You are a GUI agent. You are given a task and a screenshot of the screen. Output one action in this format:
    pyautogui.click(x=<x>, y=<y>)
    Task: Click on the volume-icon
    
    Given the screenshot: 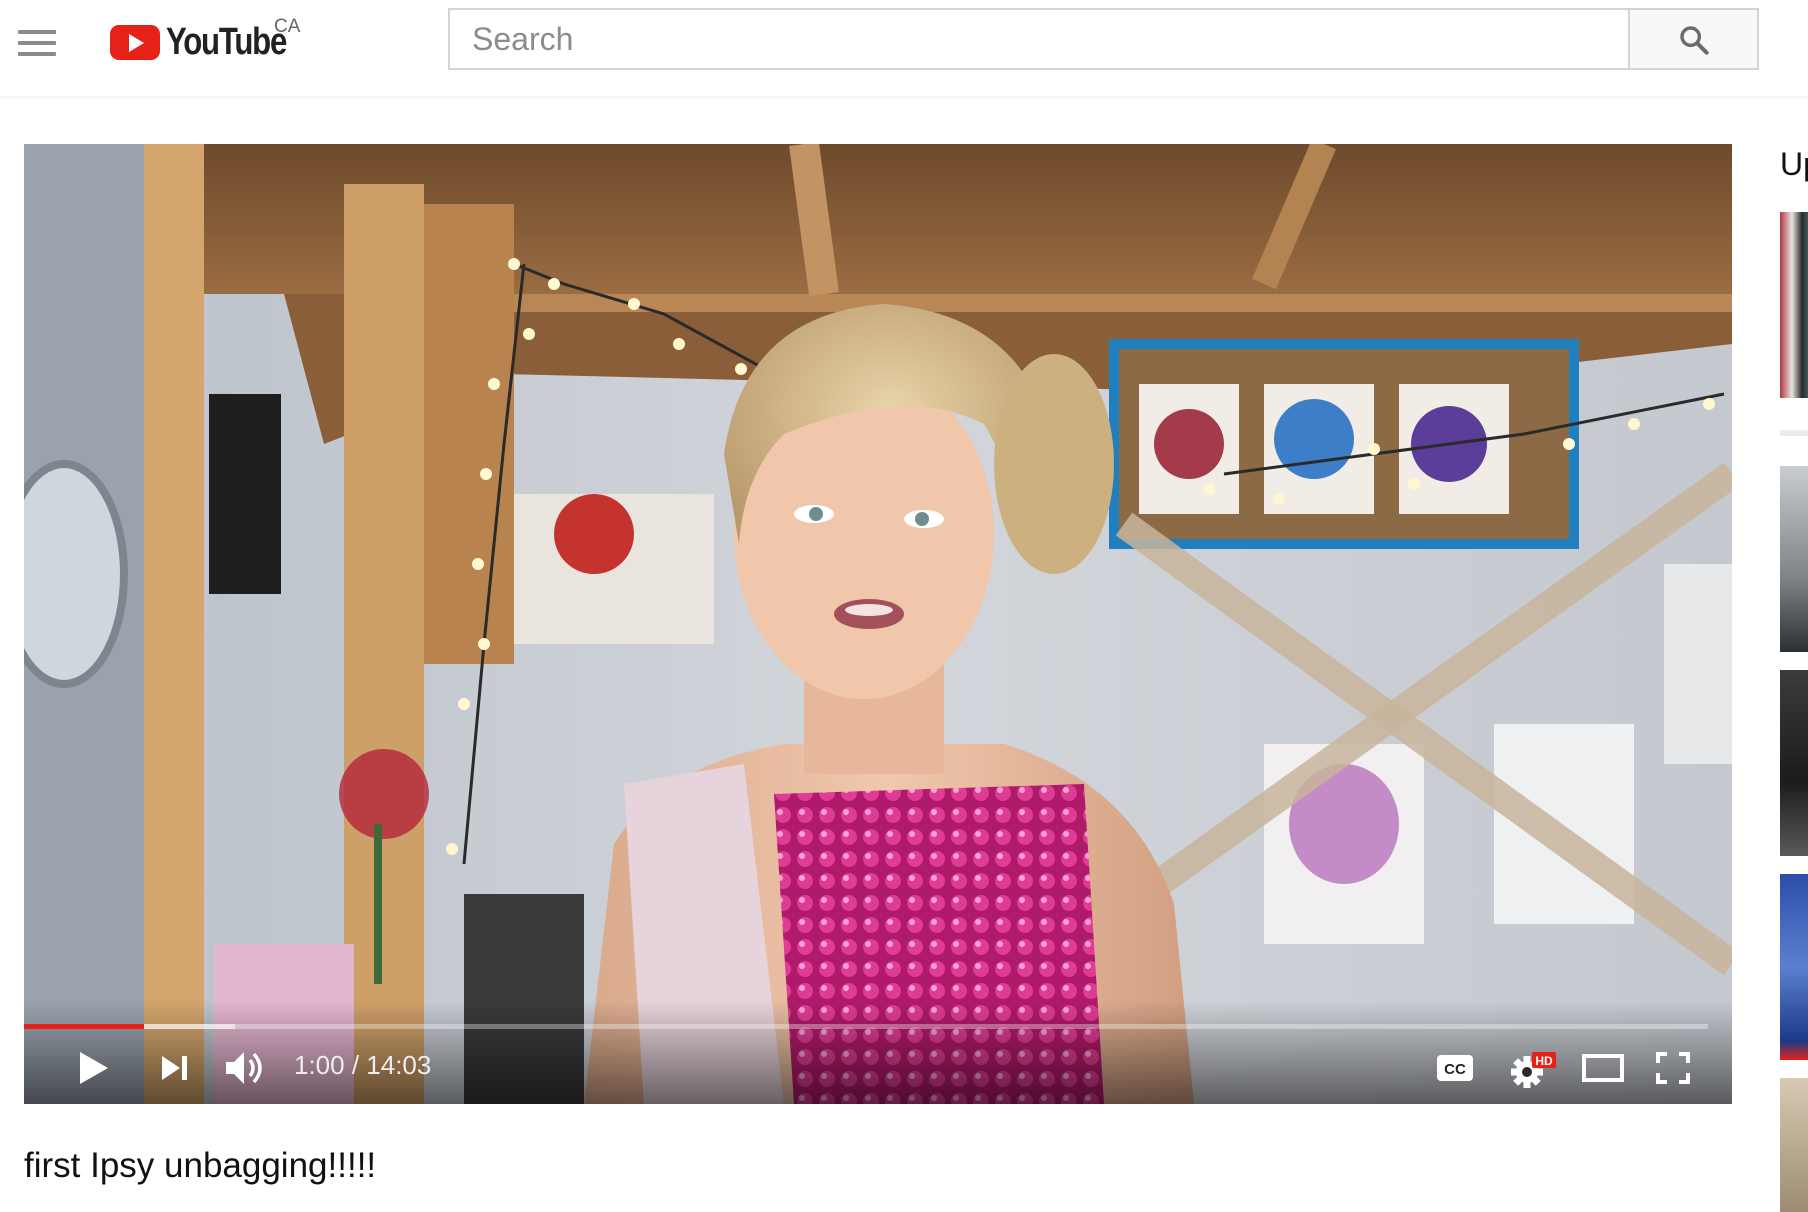 What is the action you would take?
    pyautogui.click(x=244, y=1068)
    